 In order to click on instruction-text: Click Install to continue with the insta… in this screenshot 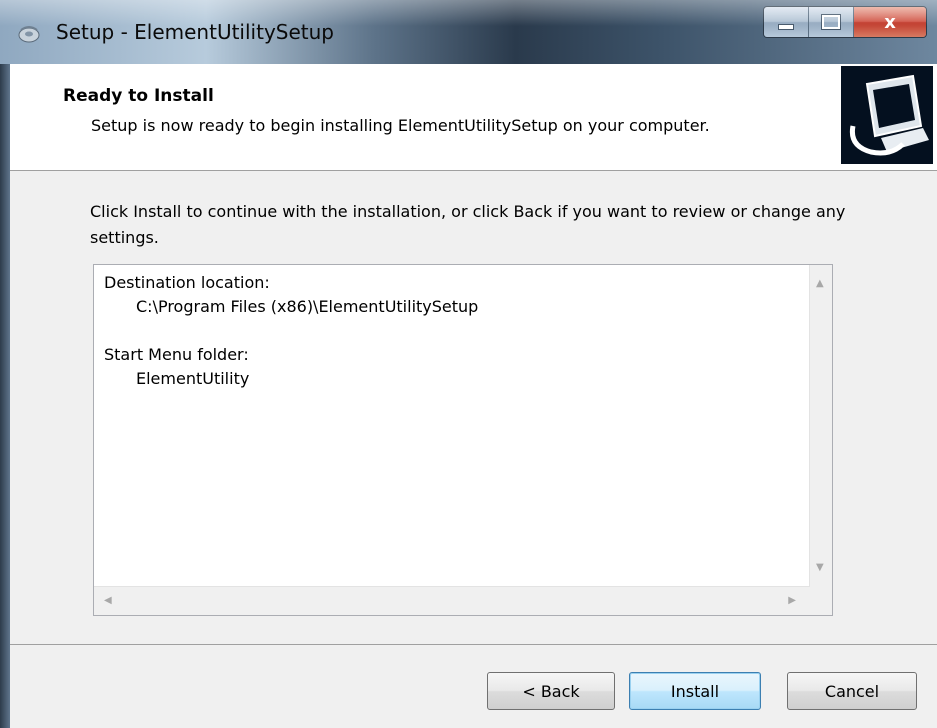, I will do `click(468, 224)`.